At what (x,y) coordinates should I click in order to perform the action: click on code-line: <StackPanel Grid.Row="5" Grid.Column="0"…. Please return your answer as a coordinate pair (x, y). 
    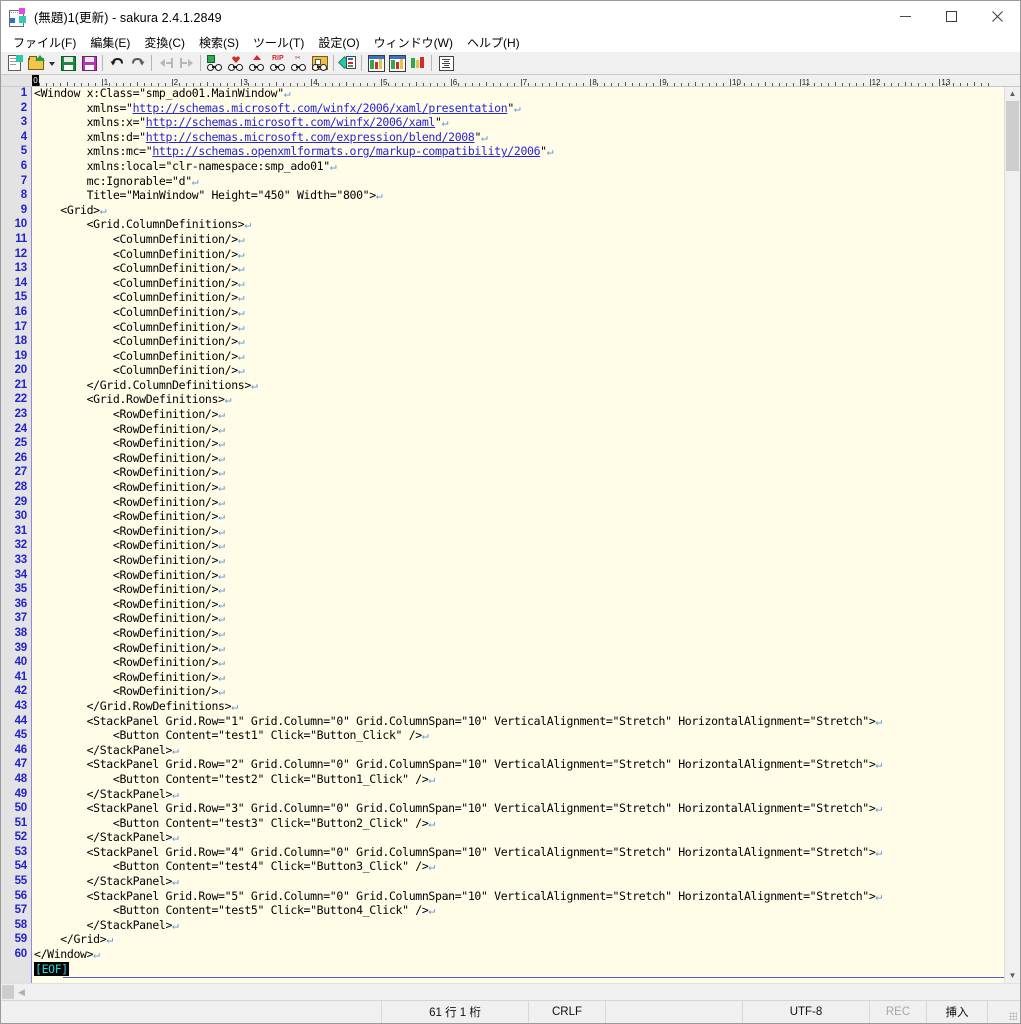
    Looking at the image, I should click on (518, 896).